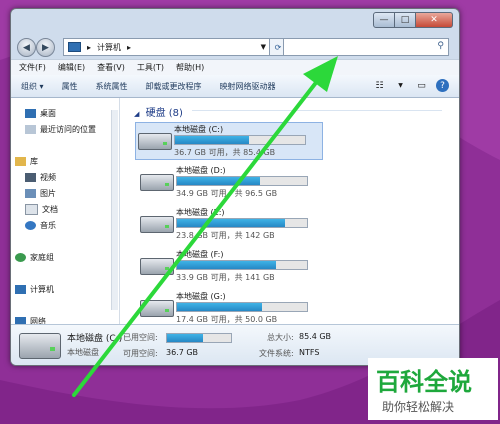  What do you see at coordinates (111, 67) in the screenshot?
I see `menu-view: 查看(V)` at bounding box center [111, 67].